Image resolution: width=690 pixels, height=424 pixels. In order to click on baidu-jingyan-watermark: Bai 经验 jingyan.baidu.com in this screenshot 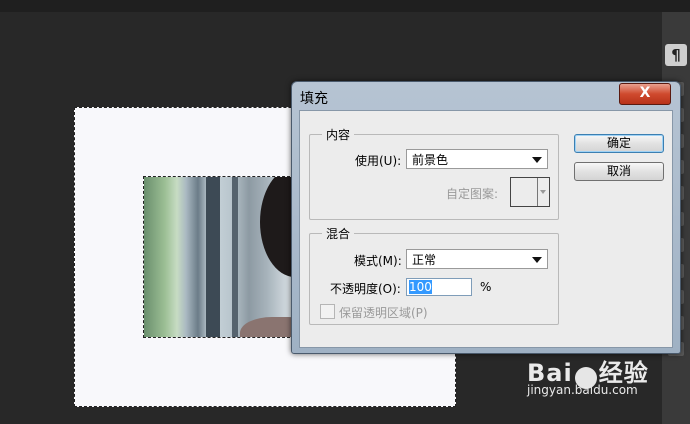, I will do `click(588, 375)`.